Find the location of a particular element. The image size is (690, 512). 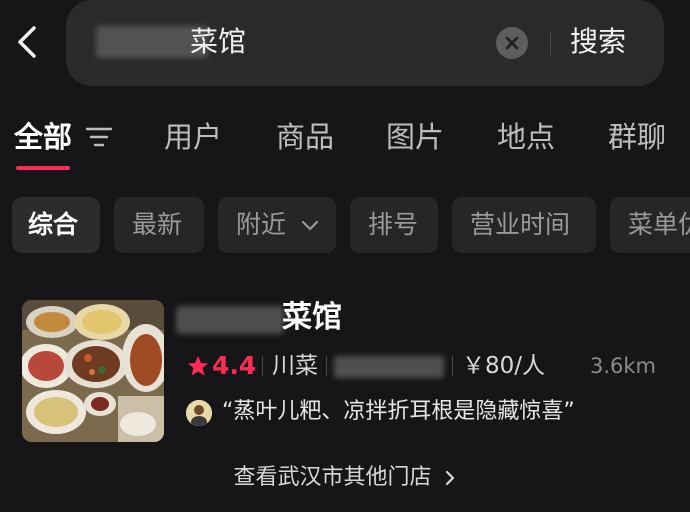

filter-chip-label: 附近 is located at coordinates (261, 224).